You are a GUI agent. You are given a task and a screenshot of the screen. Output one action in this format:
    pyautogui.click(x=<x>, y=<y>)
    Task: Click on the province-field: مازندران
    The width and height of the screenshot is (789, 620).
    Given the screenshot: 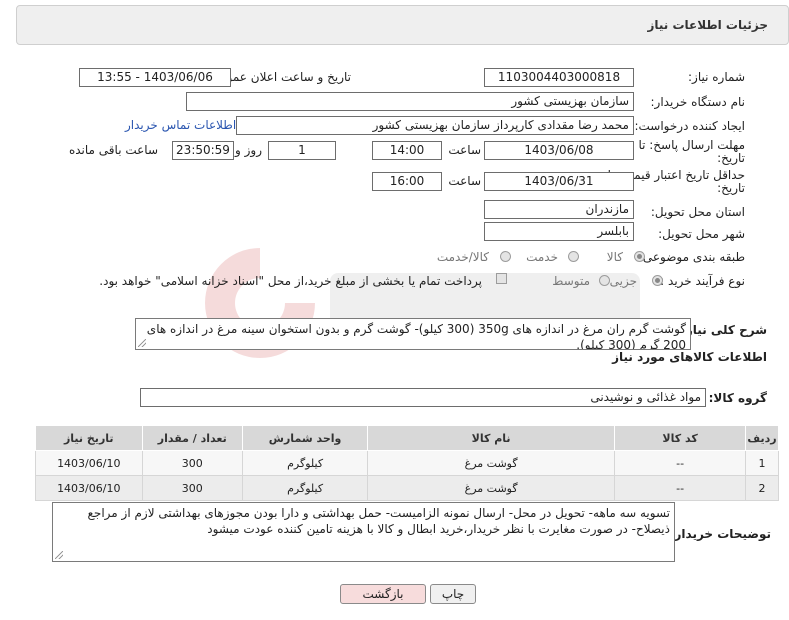 What is the action you would take?
    pyautogui.click(x=559, y=209)
    